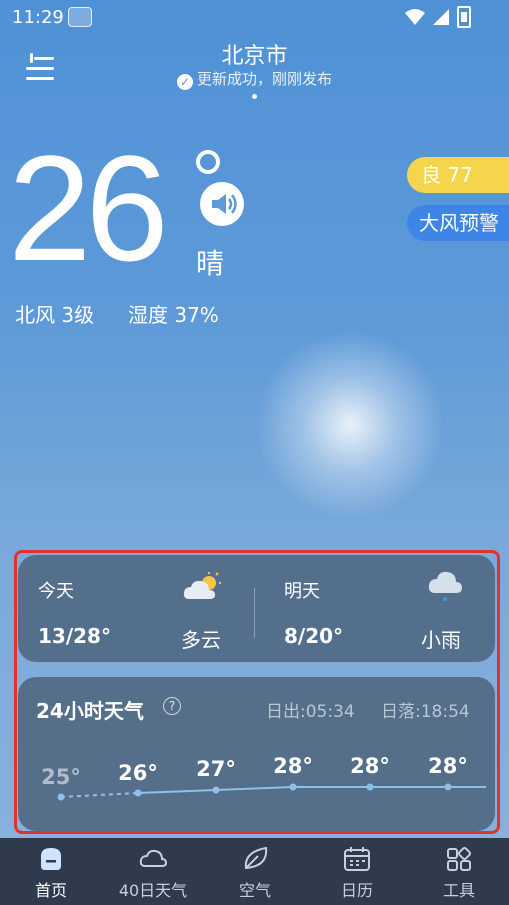 This screenshot has width=509, height=905. Describe the element at coordinates (38, 17) in the screenshot. I see `status-time: 11:29` at that location.